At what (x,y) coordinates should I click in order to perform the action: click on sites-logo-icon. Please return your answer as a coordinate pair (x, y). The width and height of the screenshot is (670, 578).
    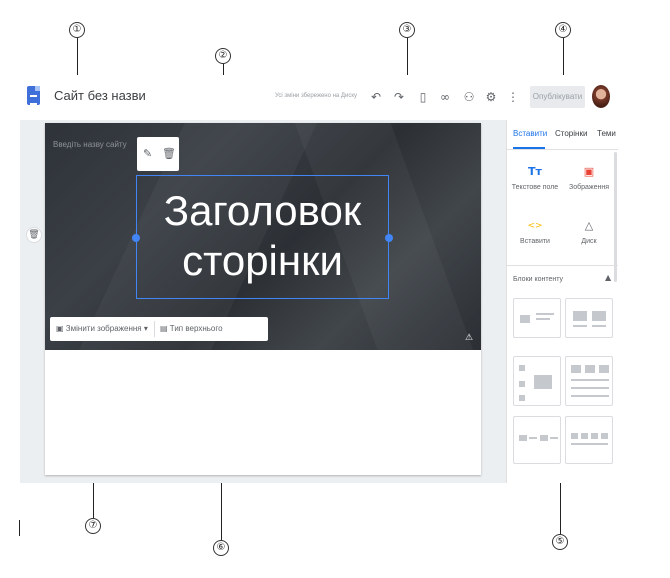
    Looking at the image, I should click on (33, 95).